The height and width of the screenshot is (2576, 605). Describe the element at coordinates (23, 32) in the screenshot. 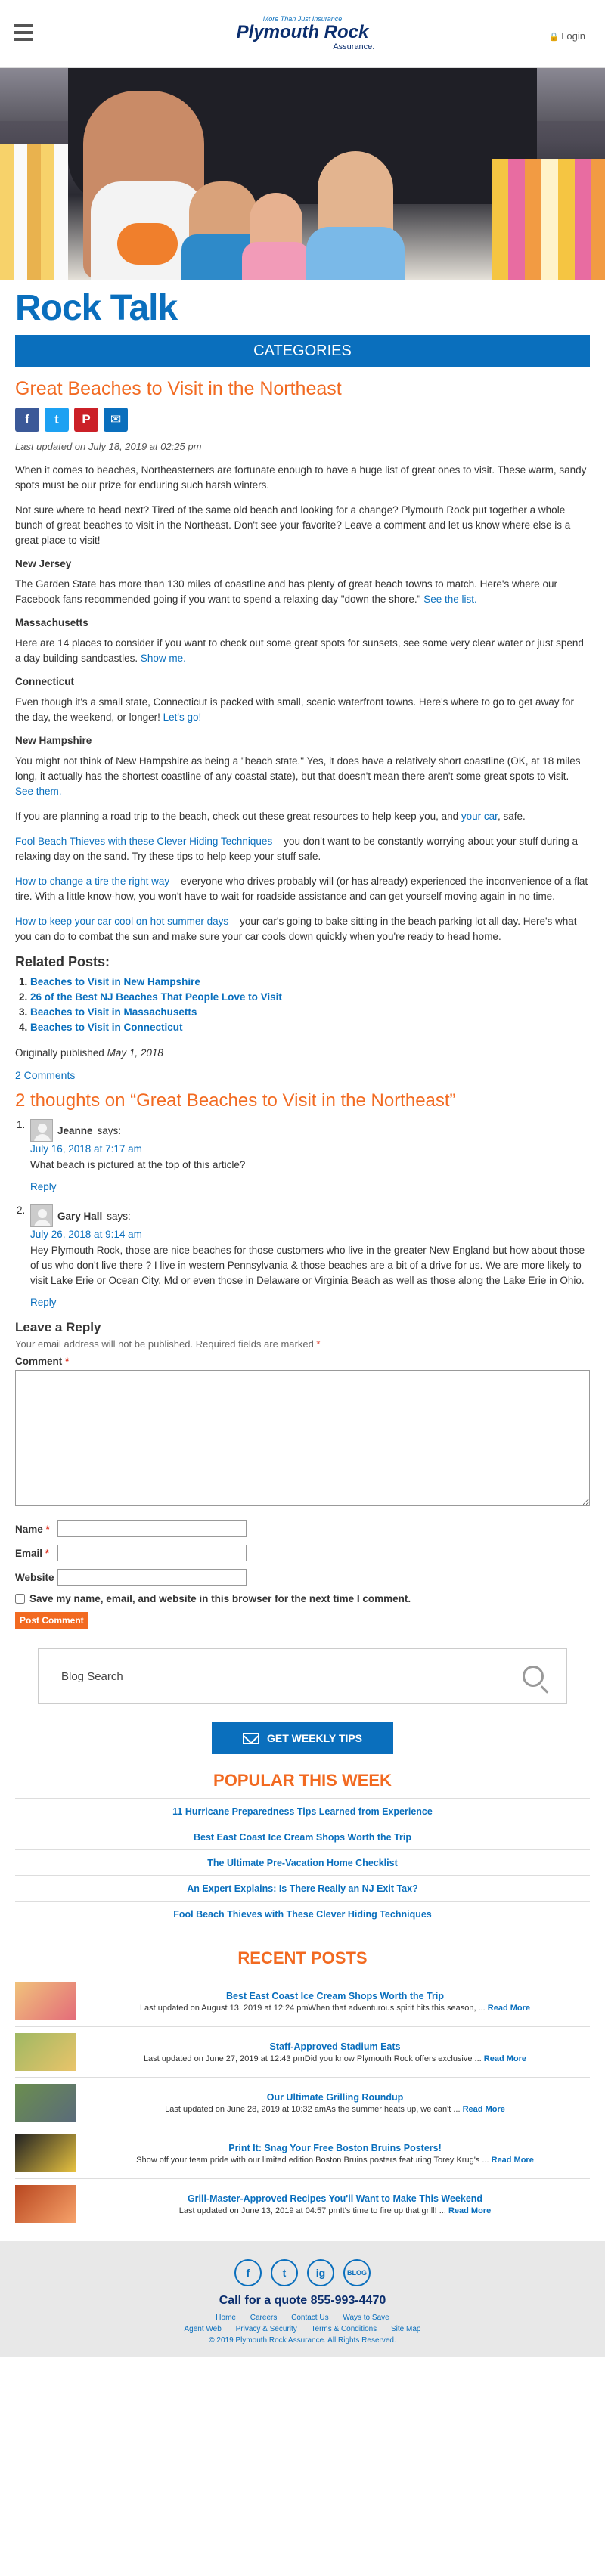

I see `menu-icon` at that location.